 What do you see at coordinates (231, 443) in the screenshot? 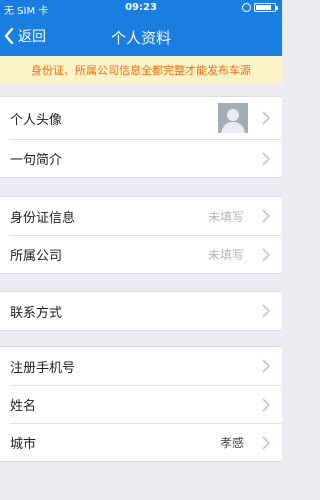
I see `city-value: 孝感` at bounding box center [231, 443].